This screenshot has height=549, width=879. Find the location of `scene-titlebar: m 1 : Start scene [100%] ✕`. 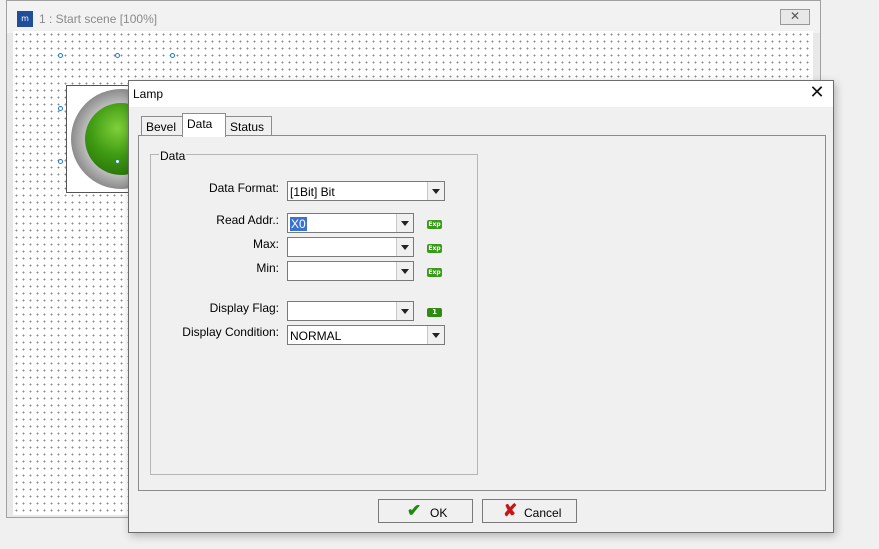

scene-titlebar: m 1 : Start scene [100%] ✕ is located at coordinates (413, 17).